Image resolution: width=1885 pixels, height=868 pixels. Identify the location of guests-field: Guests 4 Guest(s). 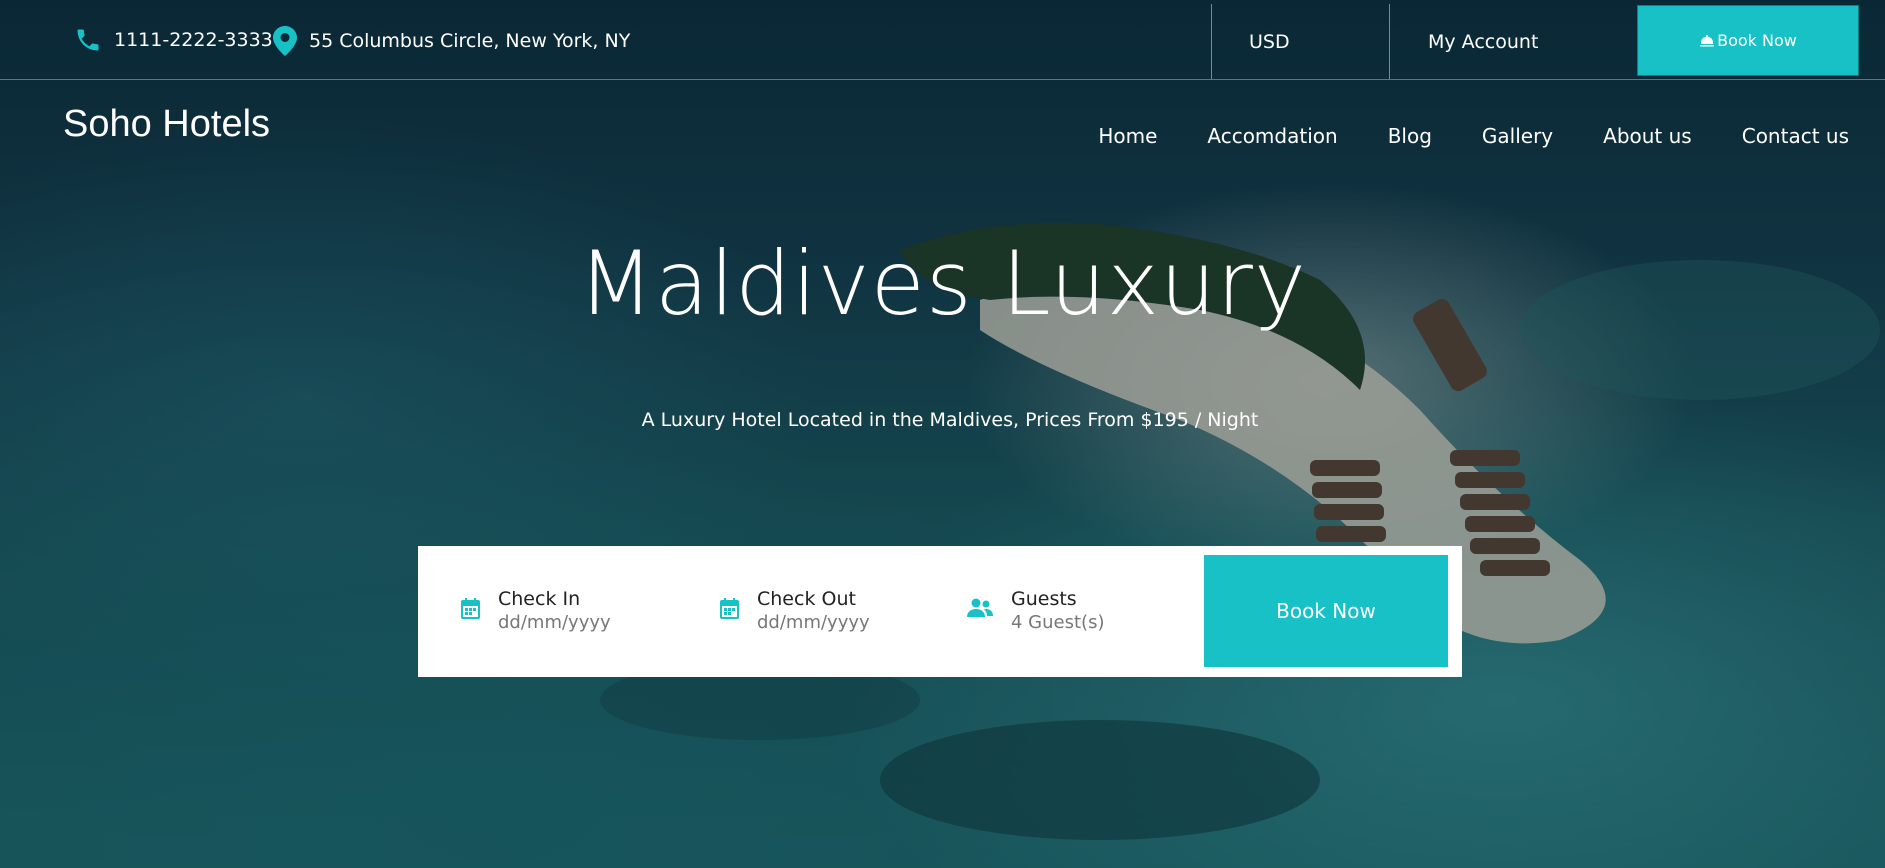
(1035, 610).